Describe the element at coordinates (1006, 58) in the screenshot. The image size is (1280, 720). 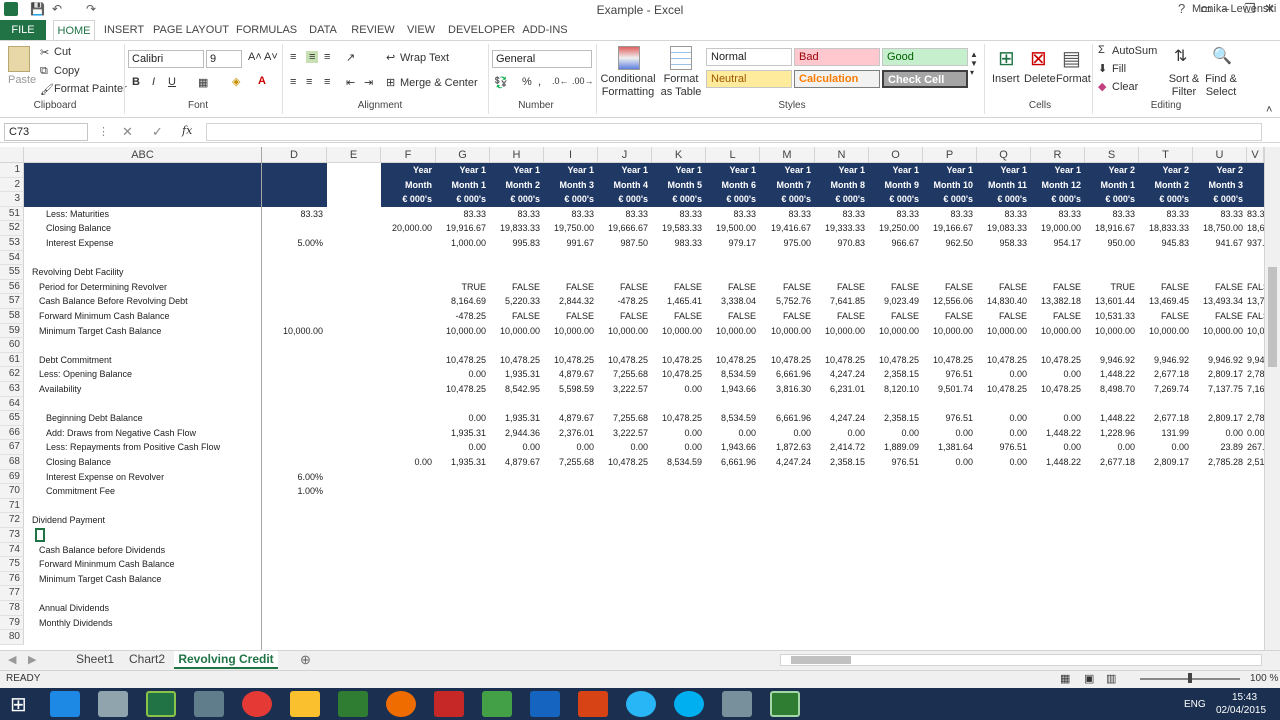
I see `insert-cells-icon: ⊞` at that location.